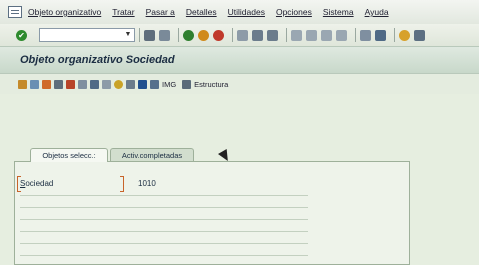  What do you see at coordinates (58, 84) in the screenshot?
I see `delete-icon` at bounding box center [58, 84].